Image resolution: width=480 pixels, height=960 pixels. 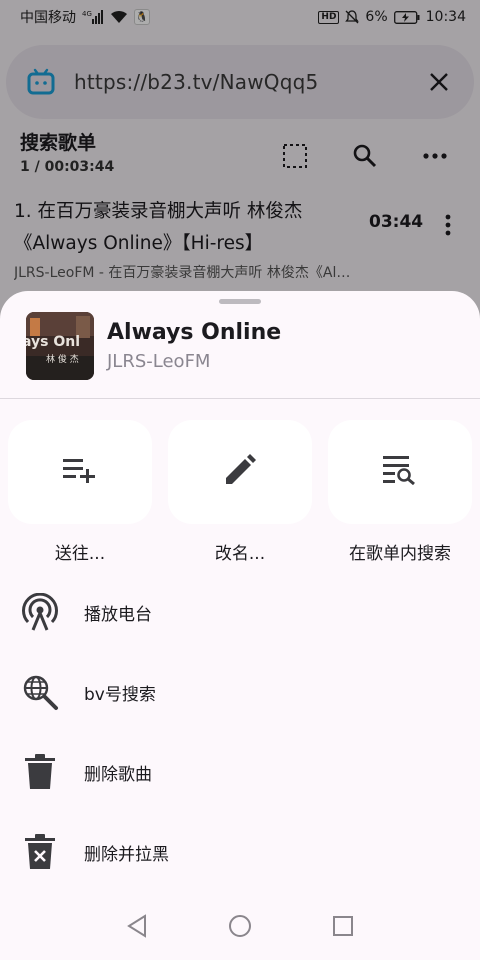 What do you see at coordinates (126, 854) in the screenshot?
I see `menu-label-delete-and-block: 删除并拉黑` at bounding box center [126, 854].